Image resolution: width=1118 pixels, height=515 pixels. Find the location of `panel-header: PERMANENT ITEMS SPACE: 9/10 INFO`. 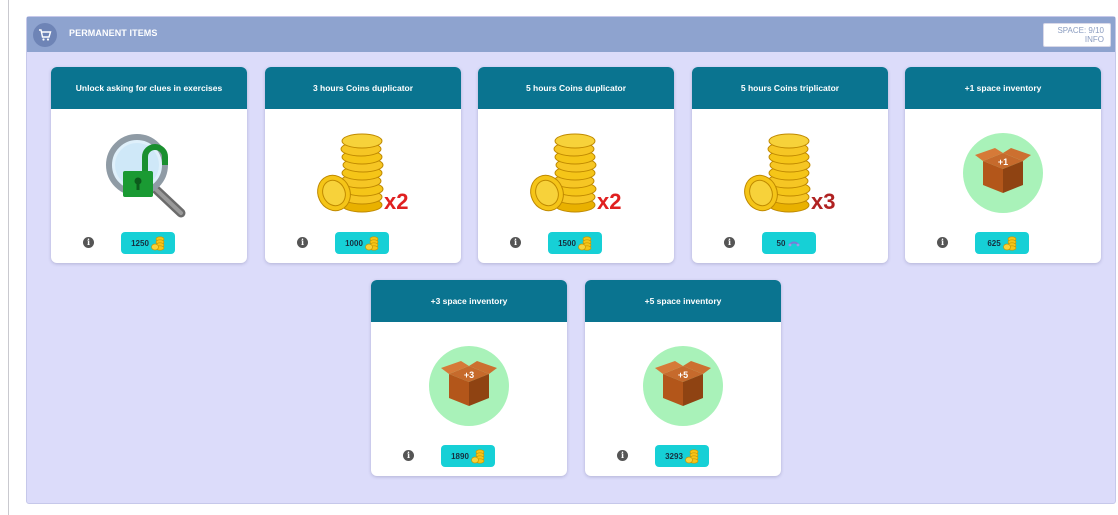

panel-header: PERMANENT ITEMS SPACE: 9/10 INFO is located at coordinates (571, 34).